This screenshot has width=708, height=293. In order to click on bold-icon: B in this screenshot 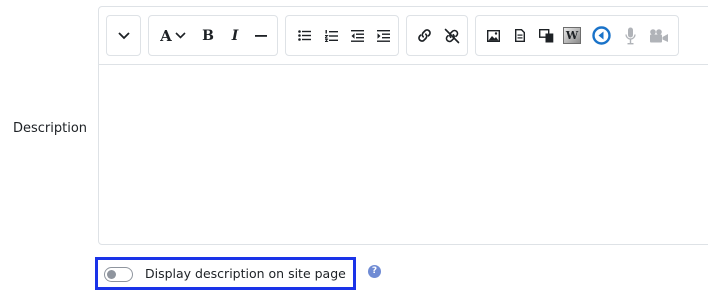, I will do `click(208, 35)`.